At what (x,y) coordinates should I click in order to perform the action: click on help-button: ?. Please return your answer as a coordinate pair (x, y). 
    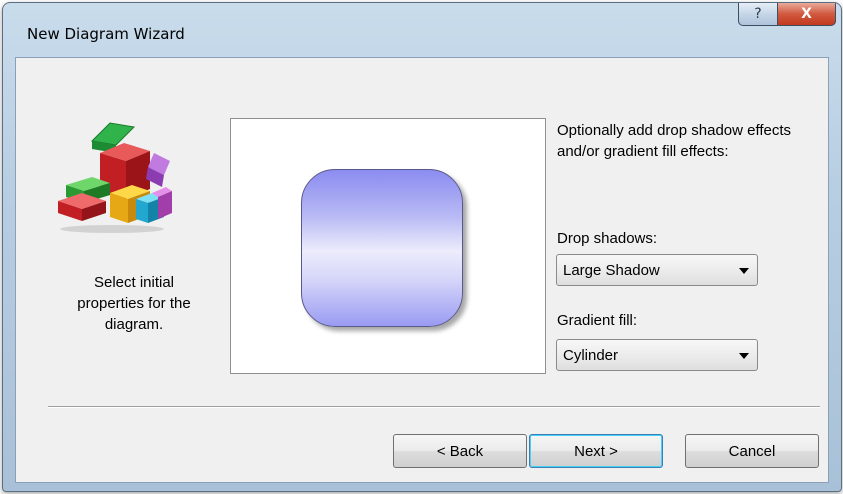
    Looking at the image, I should click on (758, 14).